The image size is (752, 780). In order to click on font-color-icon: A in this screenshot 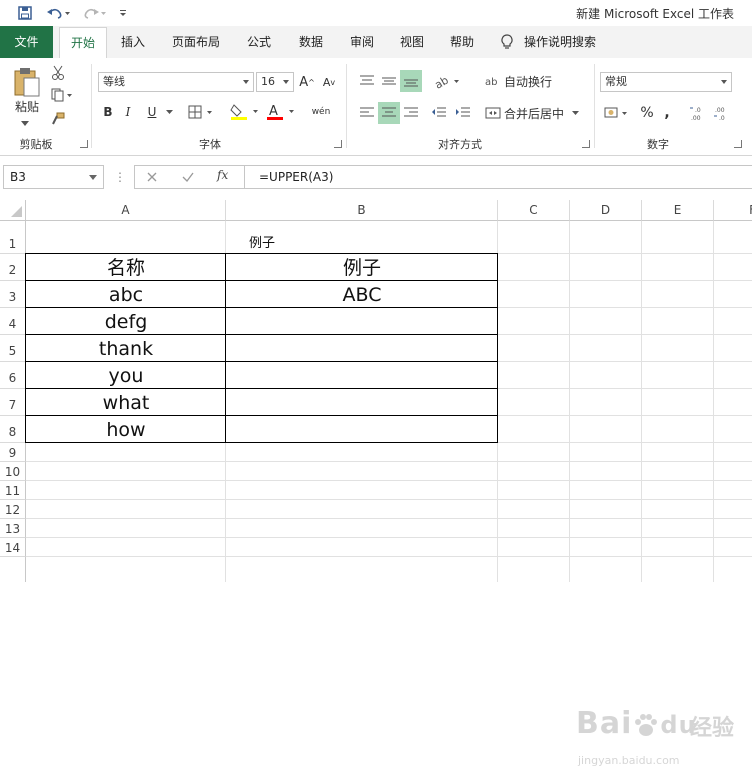, I will do `click(281, 112)`.